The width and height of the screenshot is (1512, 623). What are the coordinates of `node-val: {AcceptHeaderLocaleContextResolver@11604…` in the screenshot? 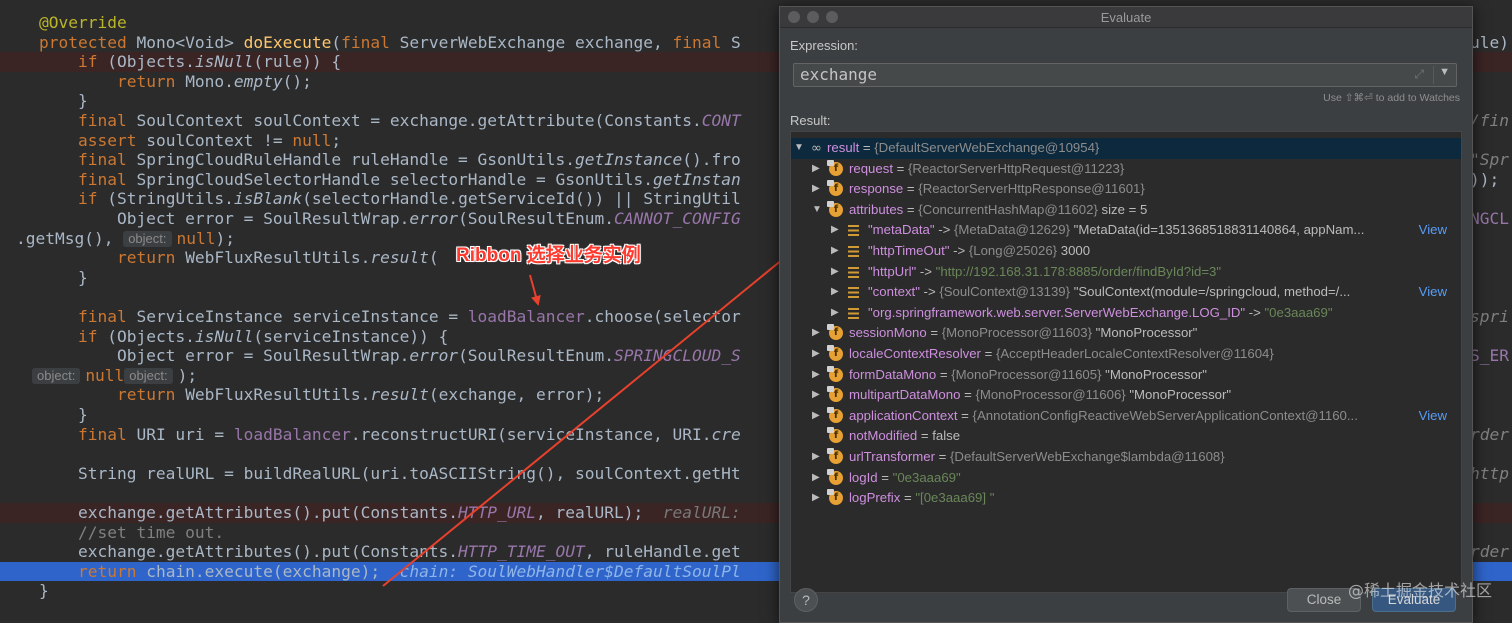 It's located at (1134, 353).